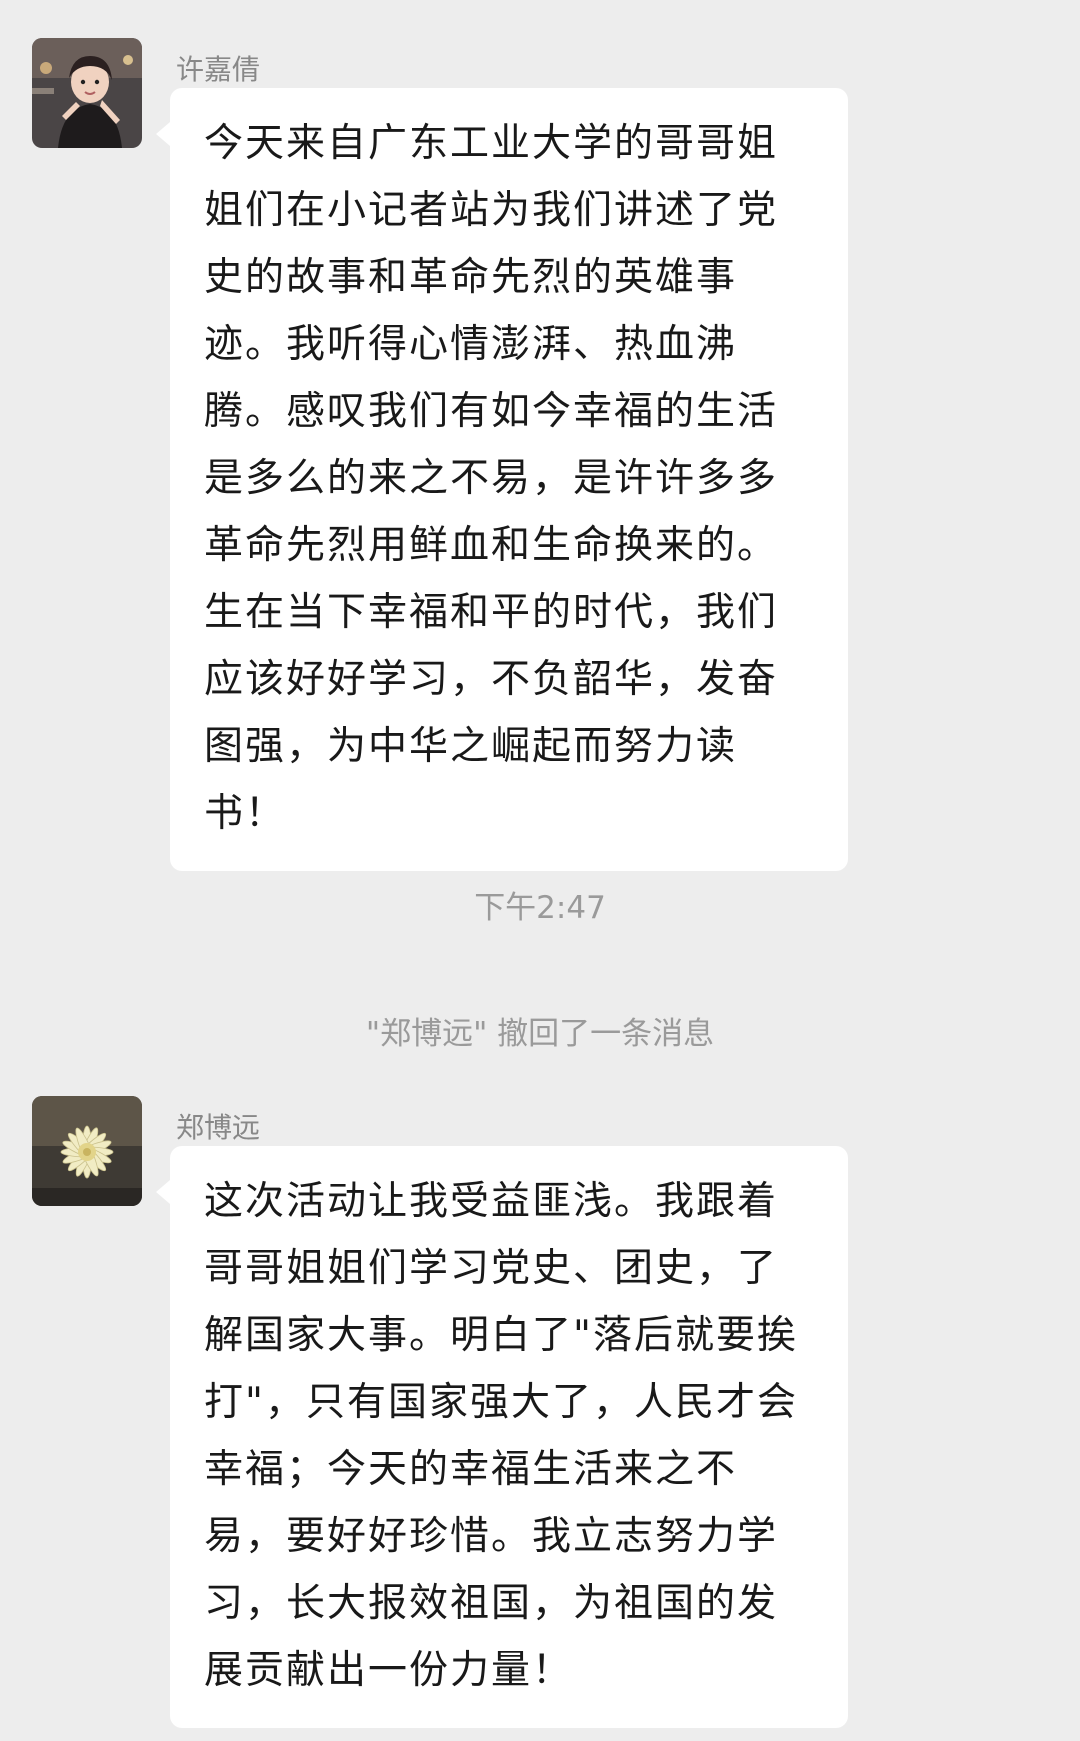 The image size is (1080, 1741). What do you see at coordinates (218, 69) in the screenshot?
I see `sender-name: 许嘉倩` at bounding box center [218, 69].